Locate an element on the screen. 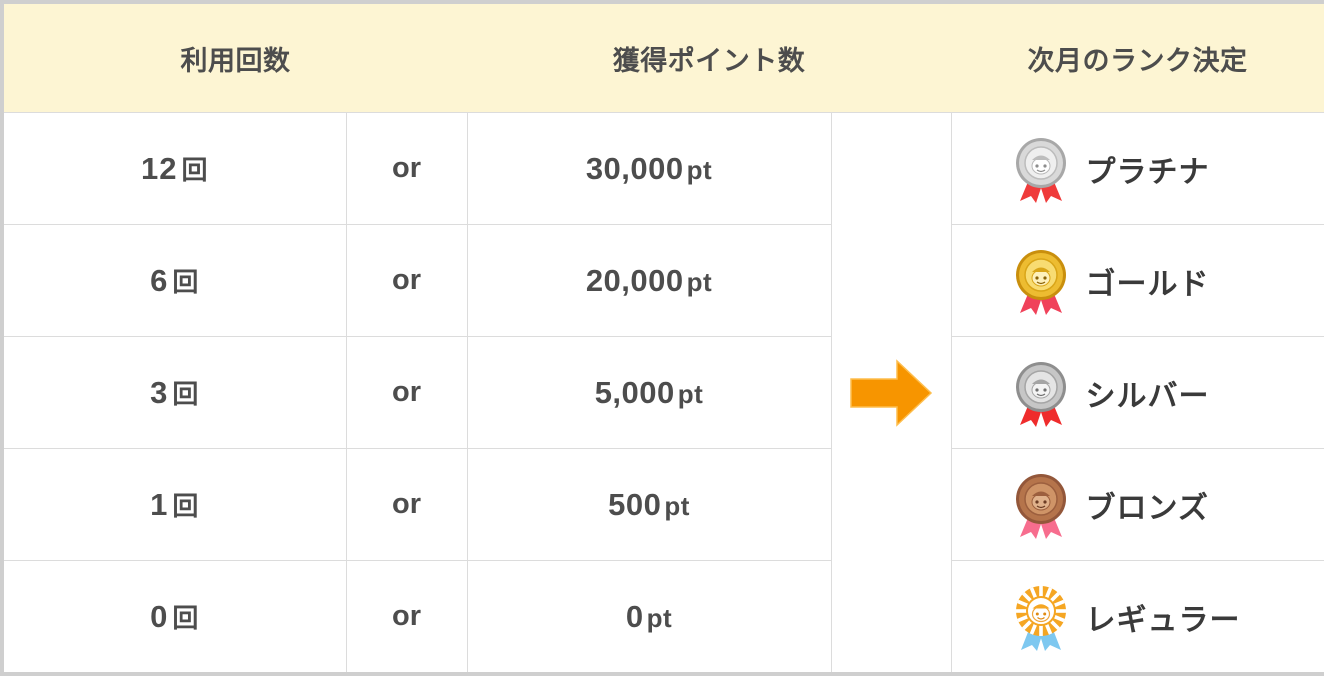  orange-right-arrow-icon is located at coordinates (891, 392).